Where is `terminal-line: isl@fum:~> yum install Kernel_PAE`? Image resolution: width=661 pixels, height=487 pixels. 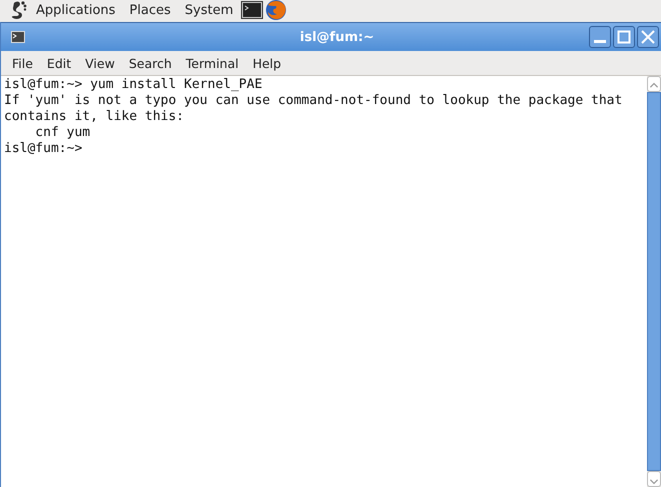
terminal-line: isl@fum:~> yum install Kernel_PAE is located at coordinates (133, 85).